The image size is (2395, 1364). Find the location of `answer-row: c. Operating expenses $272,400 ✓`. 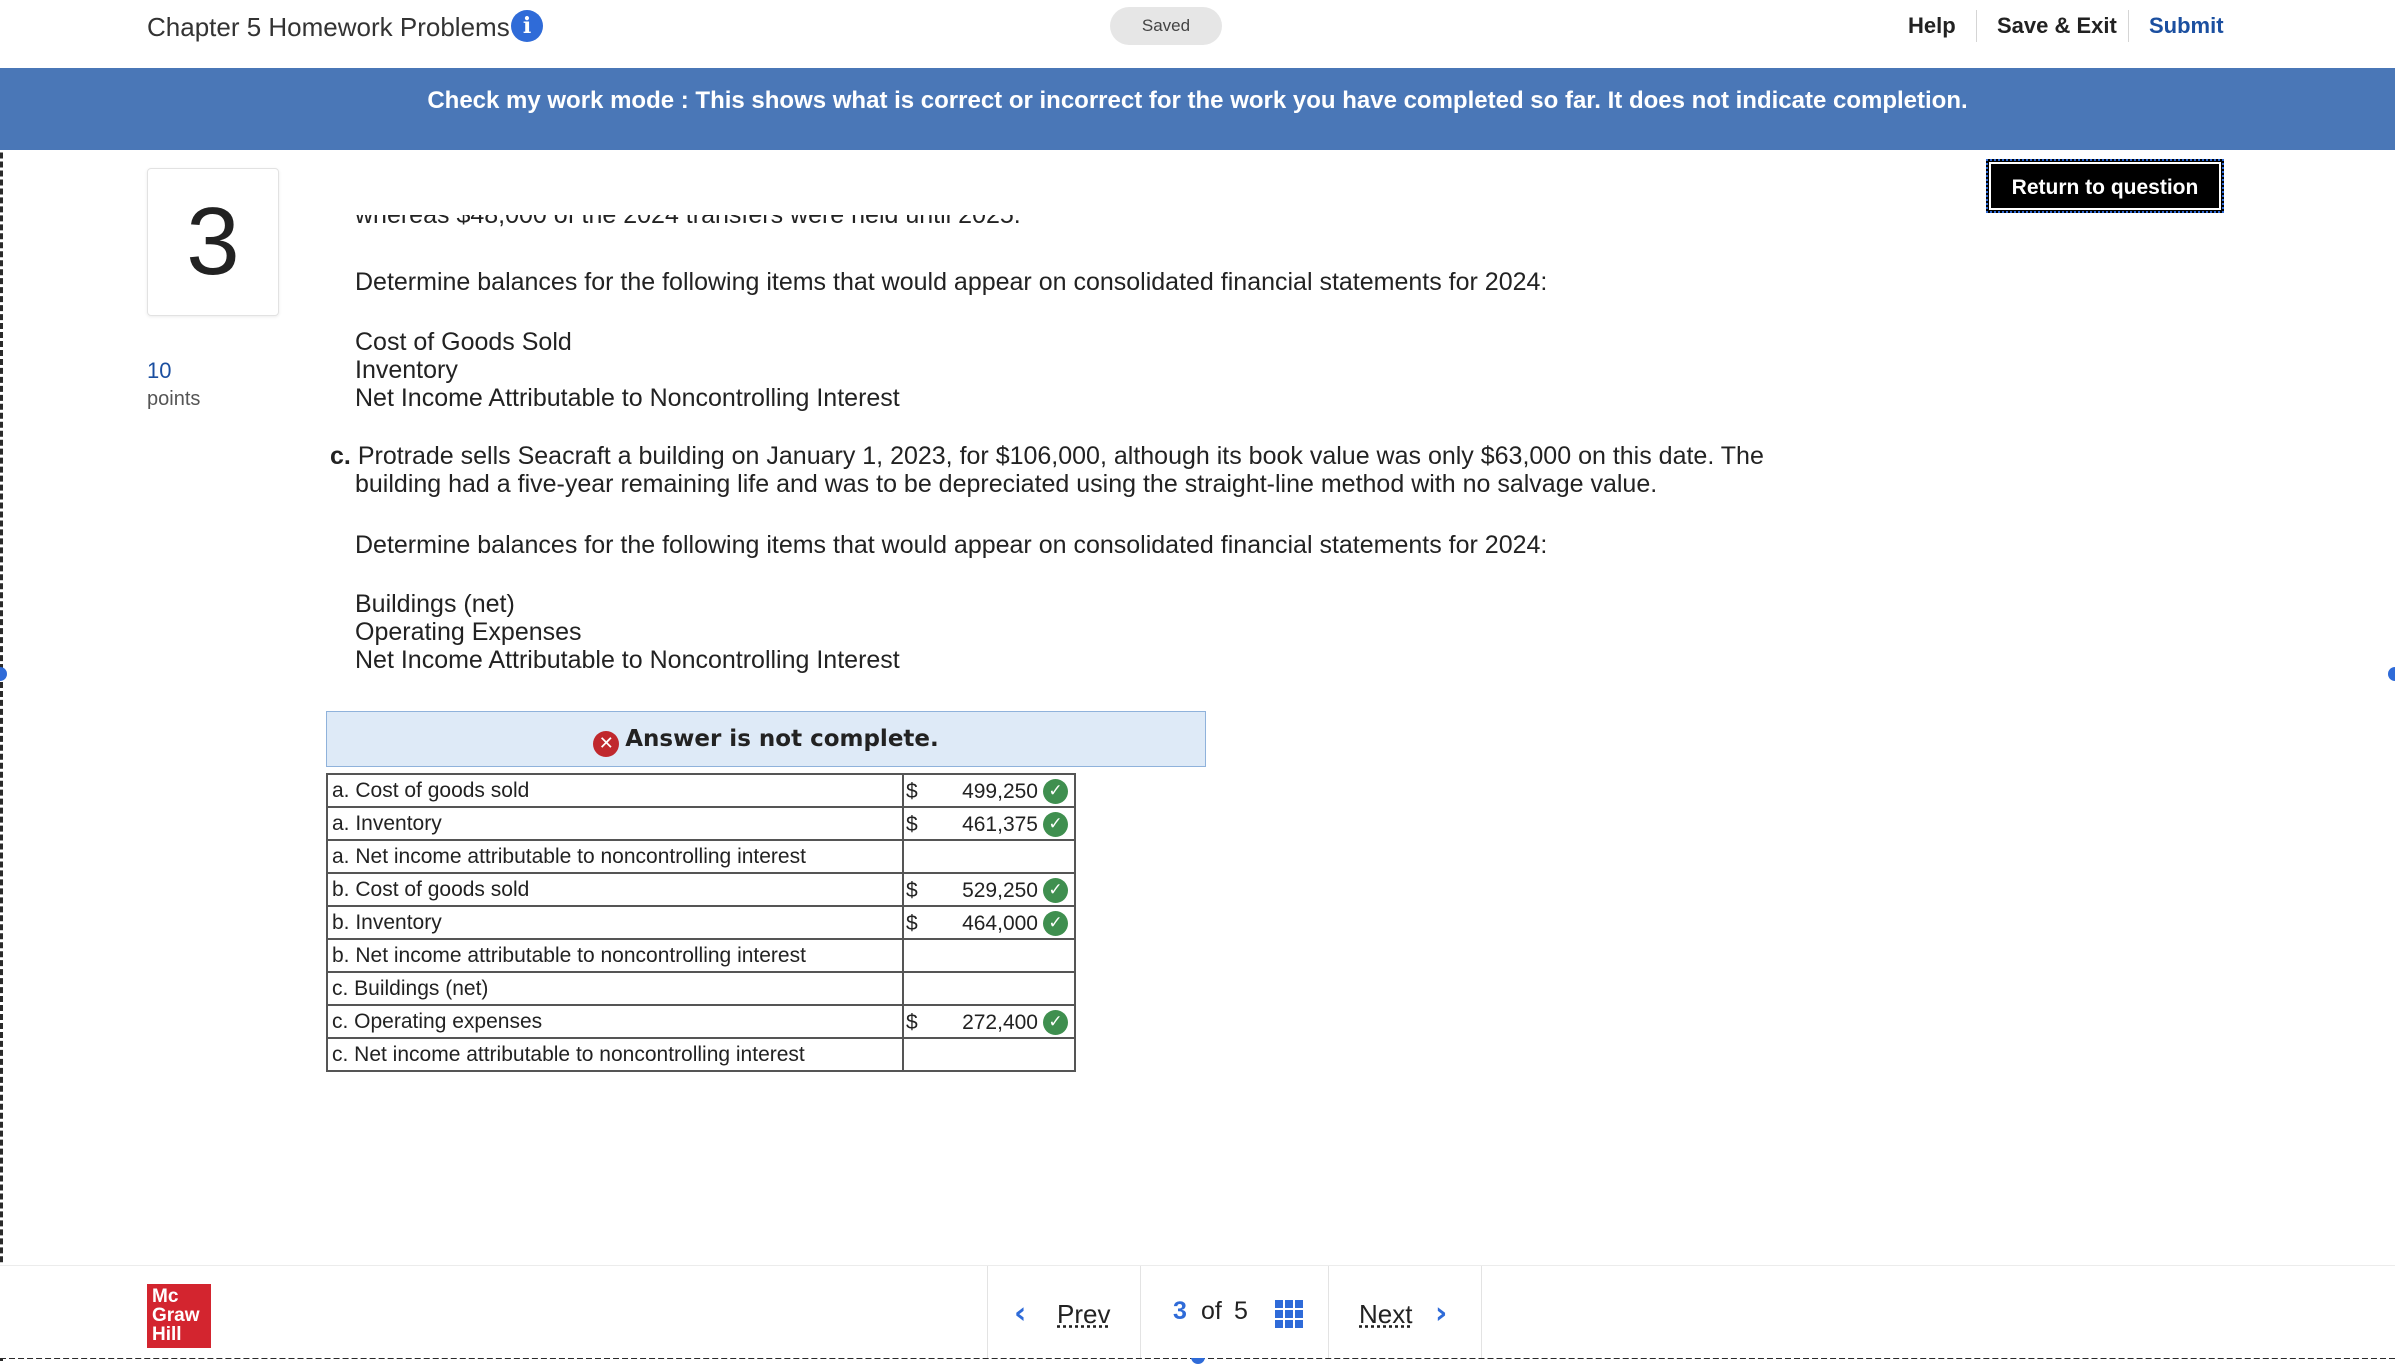

answer-row: c. Operating expenses $272,400 ✓ is located at coordinates (701, 1021).